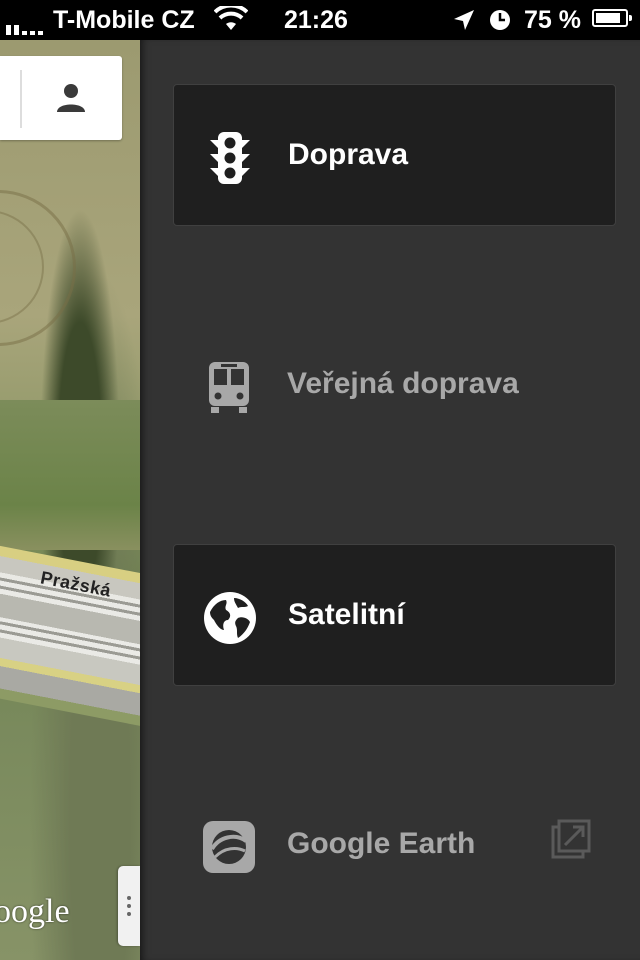  Describe the element at coordinates (612, 18) in the screenshot. I see `battery-icon` at that location.